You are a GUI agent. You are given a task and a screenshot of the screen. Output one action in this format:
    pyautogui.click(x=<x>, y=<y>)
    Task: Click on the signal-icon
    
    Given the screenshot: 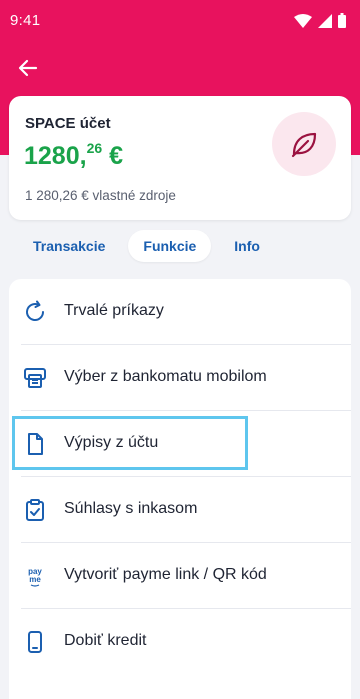 What is the action you would take?
    pyautogui.click(x=325, y=20)
    